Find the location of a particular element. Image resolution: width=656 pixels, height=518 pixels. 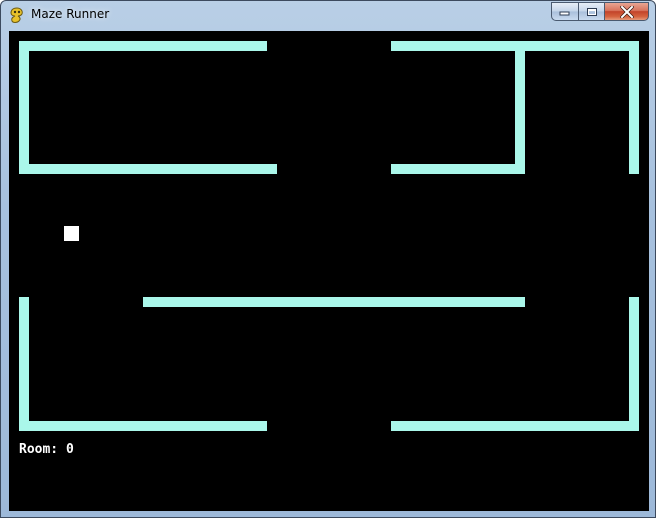

close-icon is located at coordinates (626, 11).